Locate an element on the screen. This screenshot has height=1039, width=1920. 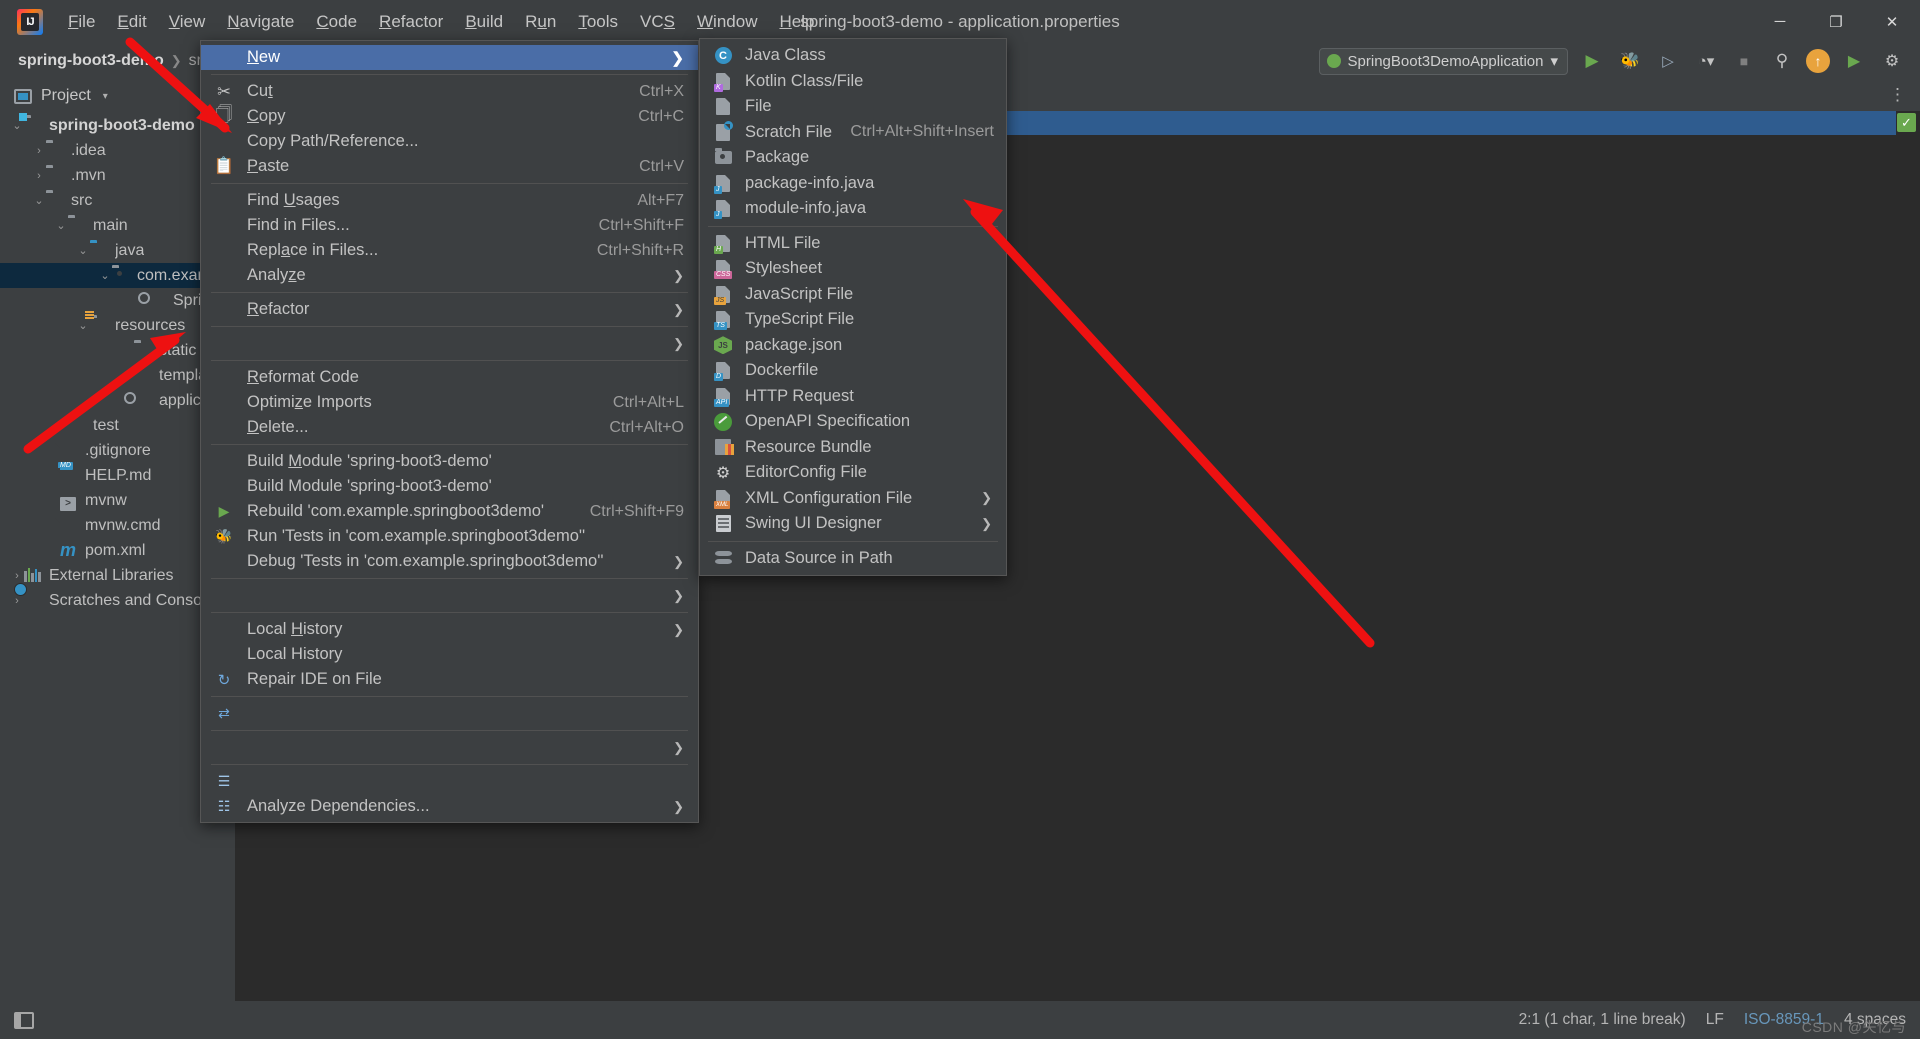
menu-run: Run is located at coordinates (540, 22).